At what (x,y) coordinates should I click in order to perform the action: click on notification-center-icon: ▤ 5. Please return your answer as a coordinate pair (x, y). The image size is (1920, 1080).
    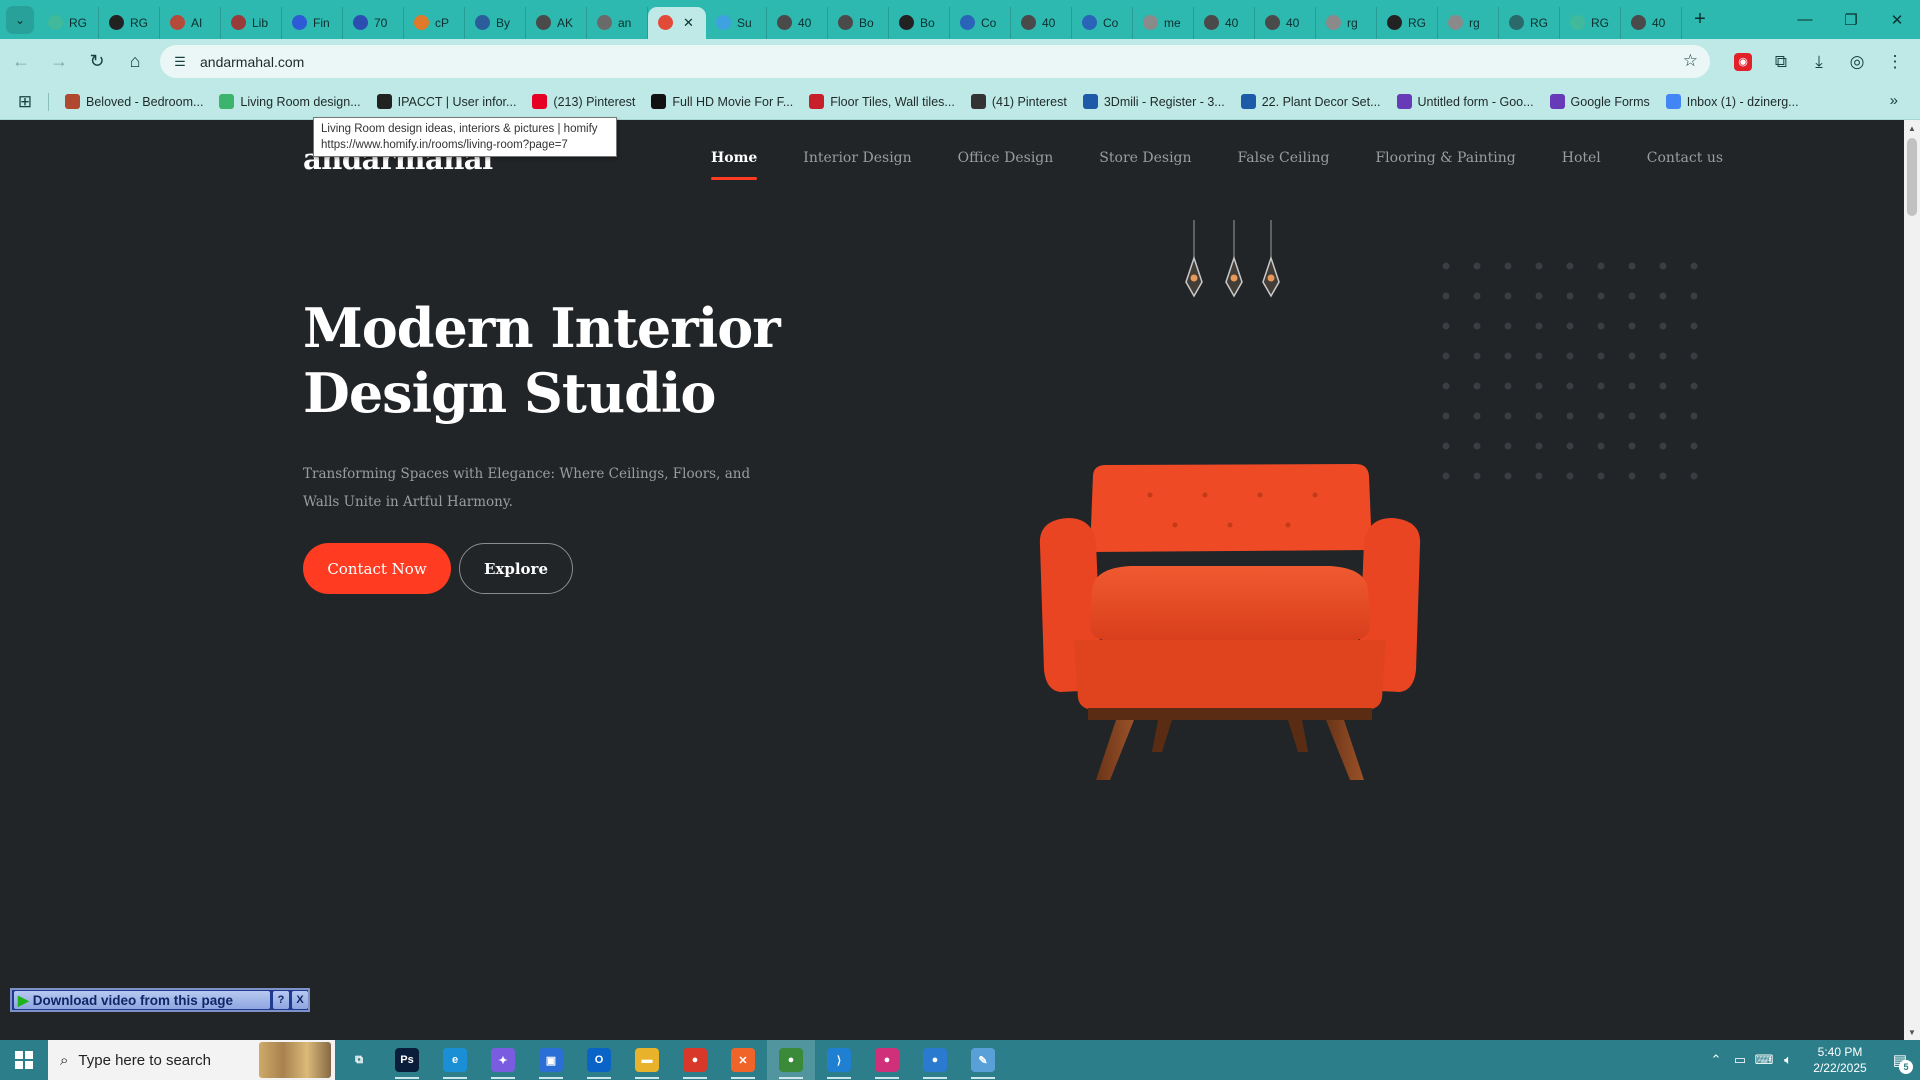
    Looking at the image, I should click on (1900, 1060).